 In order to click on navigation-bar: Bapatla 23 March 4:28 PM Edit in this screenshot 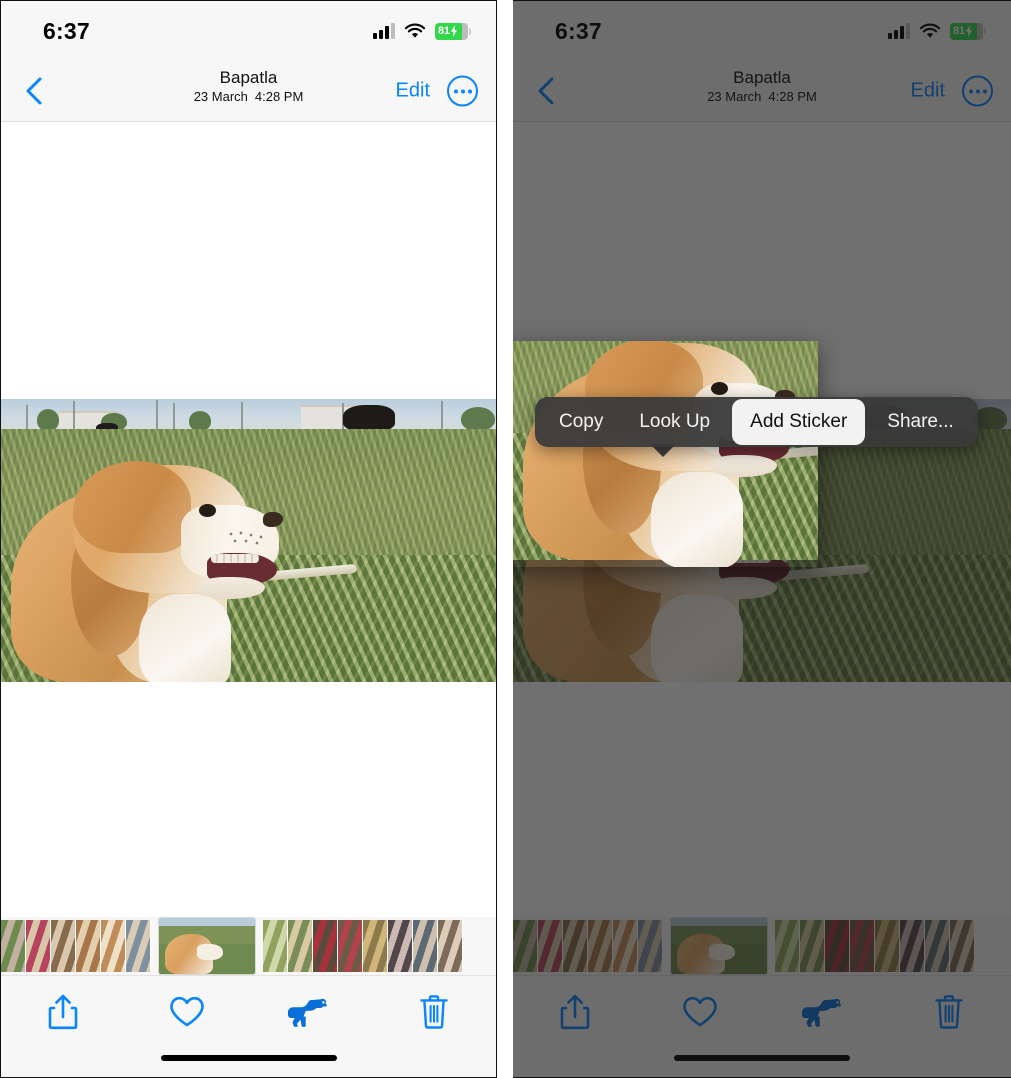, I will do `click(248, 91)`.